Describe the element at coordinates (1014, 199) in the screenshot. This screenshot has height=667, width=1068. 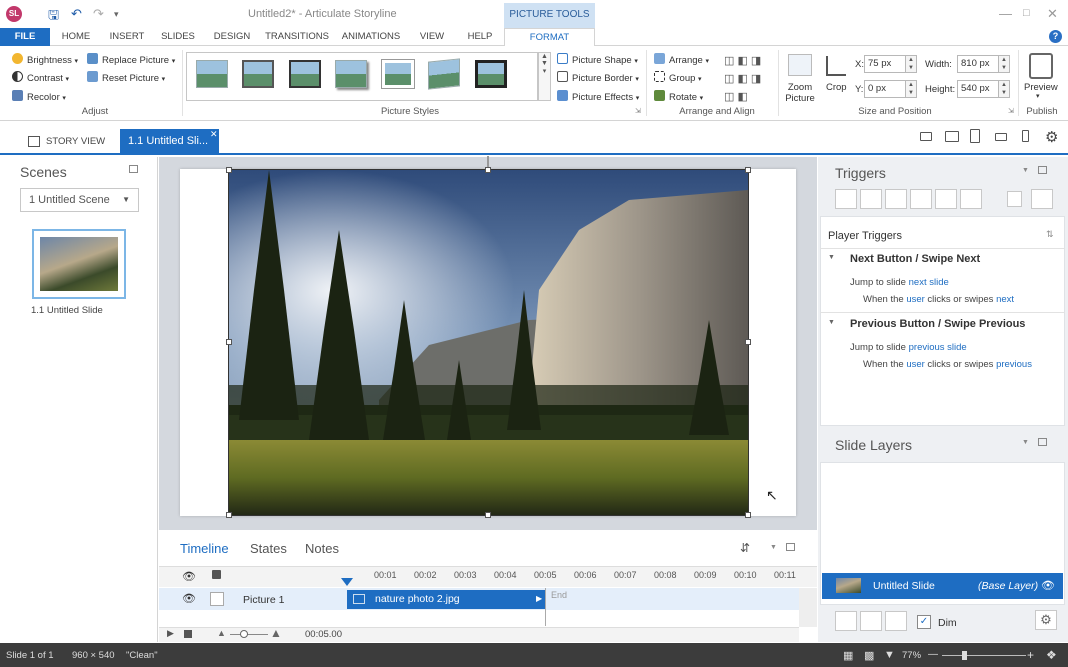
I see `trigger-checkbox` at that location.